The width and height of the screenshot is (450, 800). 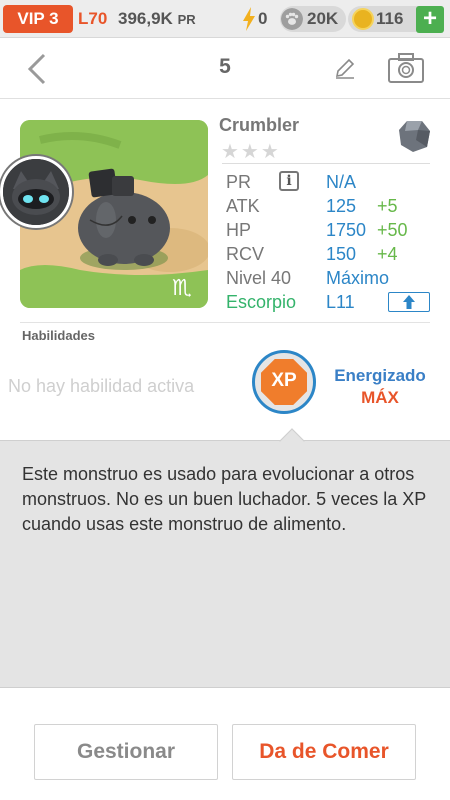 What do you see at coordinates (340, 302) in the screenshot?
I see `stat-value-zodiac: L11` at bounding box center [340, 302].